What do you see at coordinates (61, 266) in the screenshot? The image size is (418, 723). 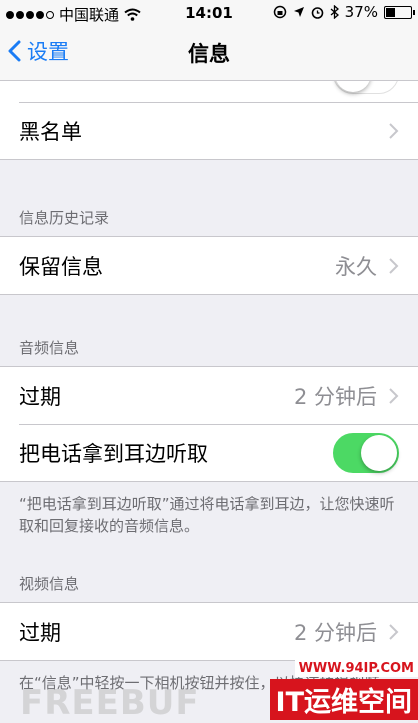 I see `keep-messages-label: 保留信息` at bounding box center [61, 266].